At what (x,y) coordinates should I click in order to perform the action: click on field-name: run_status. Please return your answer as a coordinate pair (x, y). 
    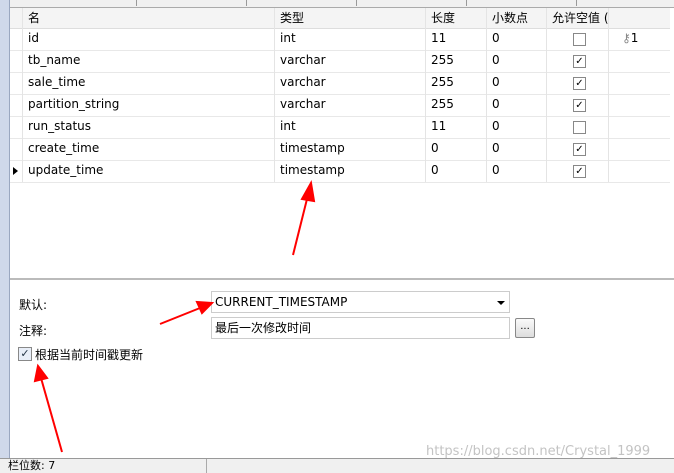
    Looking at the image, I should click on (148, 127).